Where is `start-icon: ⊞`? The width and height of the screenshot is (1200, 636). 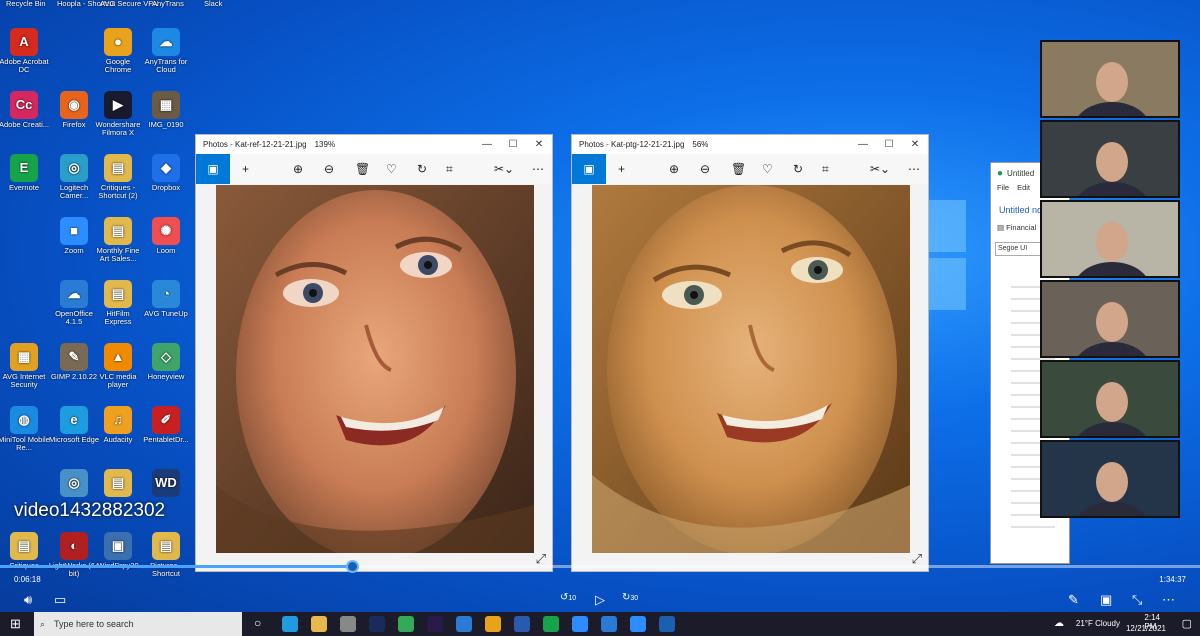
start-icon: ⊞ is located at coordinates (15, 624).